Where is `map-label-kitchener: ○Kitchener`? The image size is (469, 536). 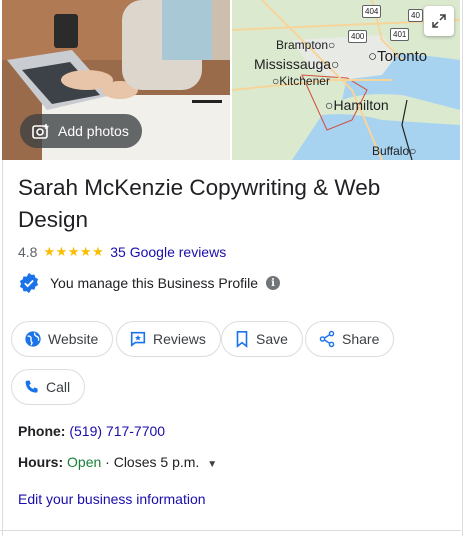 map-label-kitchener: ○Kitchener is located at coordinates (301, 81).